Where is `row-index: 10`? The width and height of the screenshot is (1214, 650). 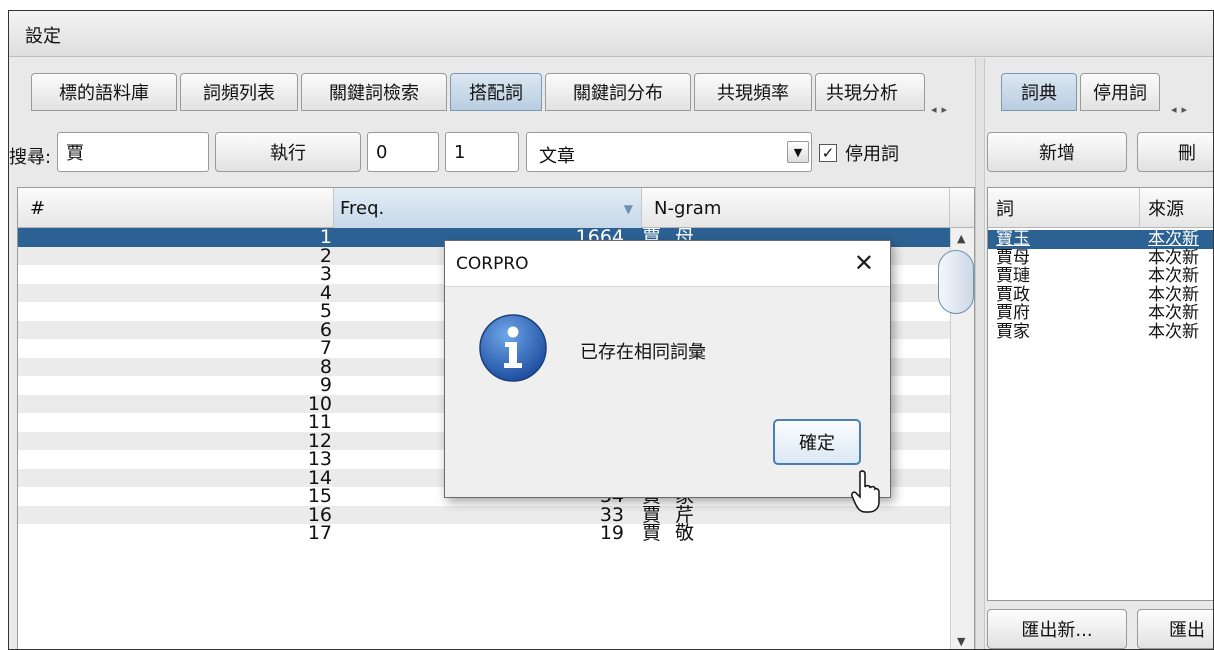 row-index: 10 is located at coordinates (319, 403).